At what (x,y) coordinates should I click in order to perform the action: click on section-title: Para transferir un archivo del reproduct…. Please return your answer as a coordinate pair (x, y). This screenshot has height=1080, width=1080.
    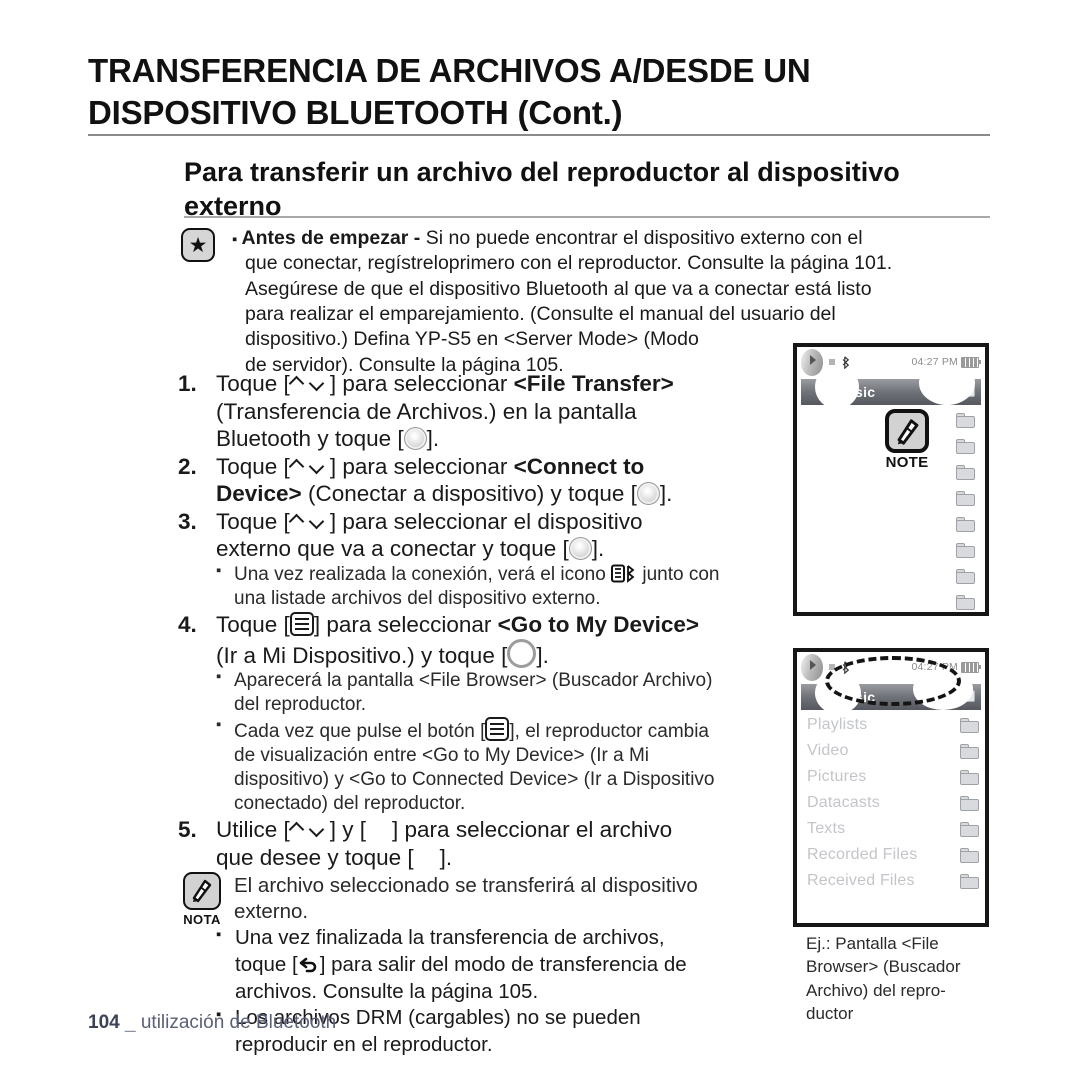
    Looking at the image, I should click on (589, 189).